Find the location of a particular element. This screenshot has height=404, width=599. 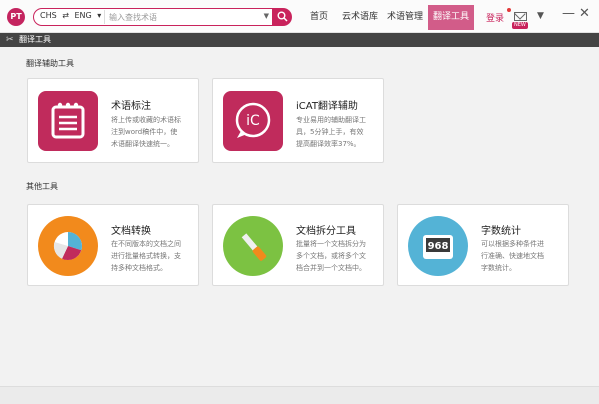

menu-dropdown-icon: ▼ is located at coordinates (540, 16).